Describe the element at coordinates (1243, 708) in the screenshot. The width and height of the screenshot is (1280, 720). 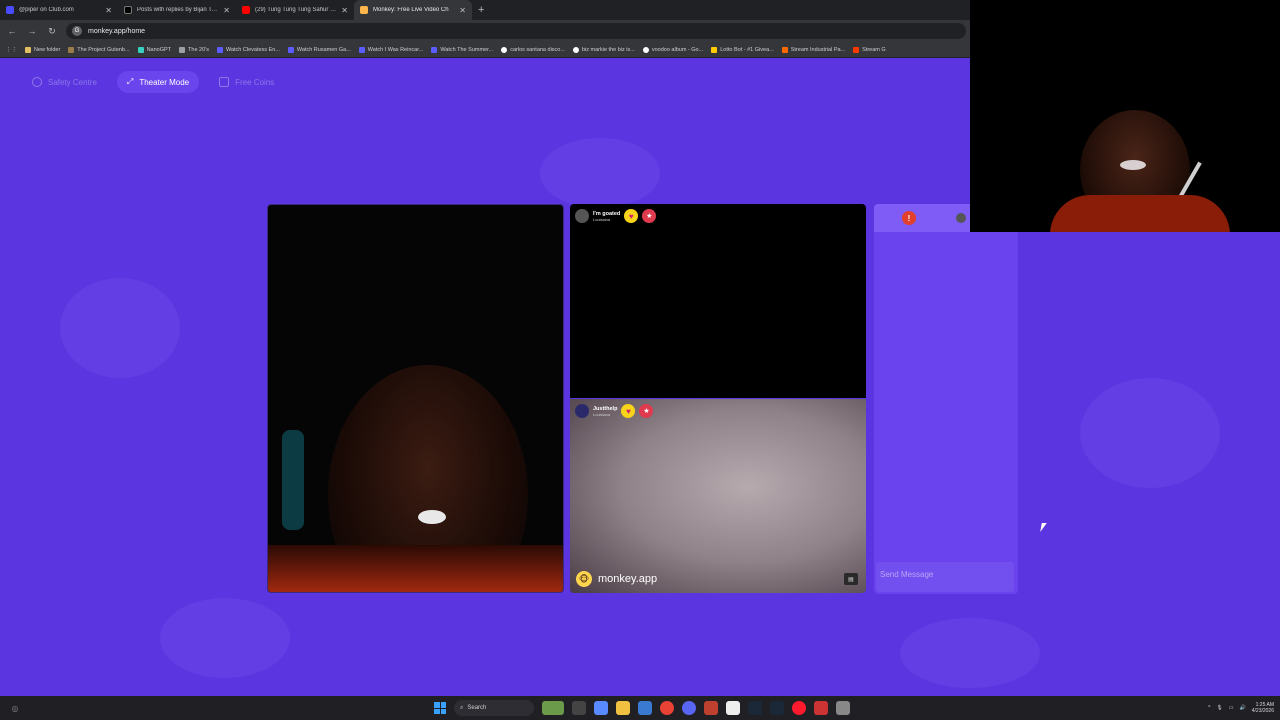
I see `volume-icon: 🔊` at that location.